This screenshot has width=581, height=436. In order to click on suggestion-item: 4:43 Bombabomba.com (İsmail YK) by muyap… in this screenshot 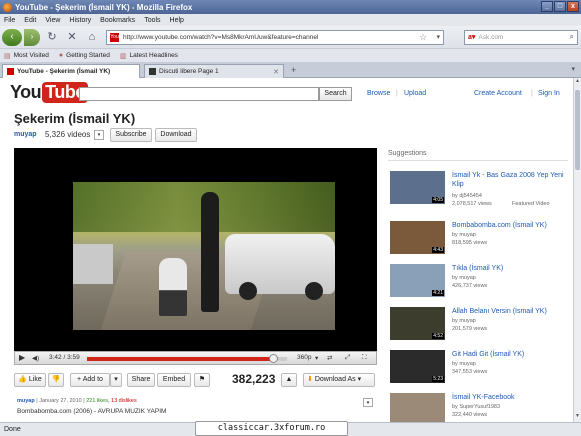, I will do `click(480, 241)`.